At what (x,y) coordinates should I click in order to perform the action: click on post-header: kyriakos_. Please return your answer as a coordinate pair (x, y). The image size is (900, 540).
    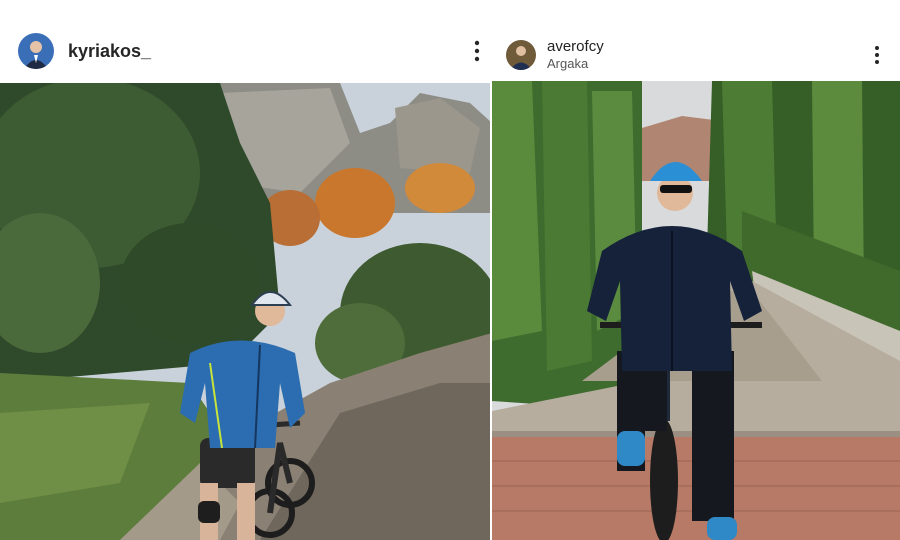
    Looking at the image, I should click on (246, 41).